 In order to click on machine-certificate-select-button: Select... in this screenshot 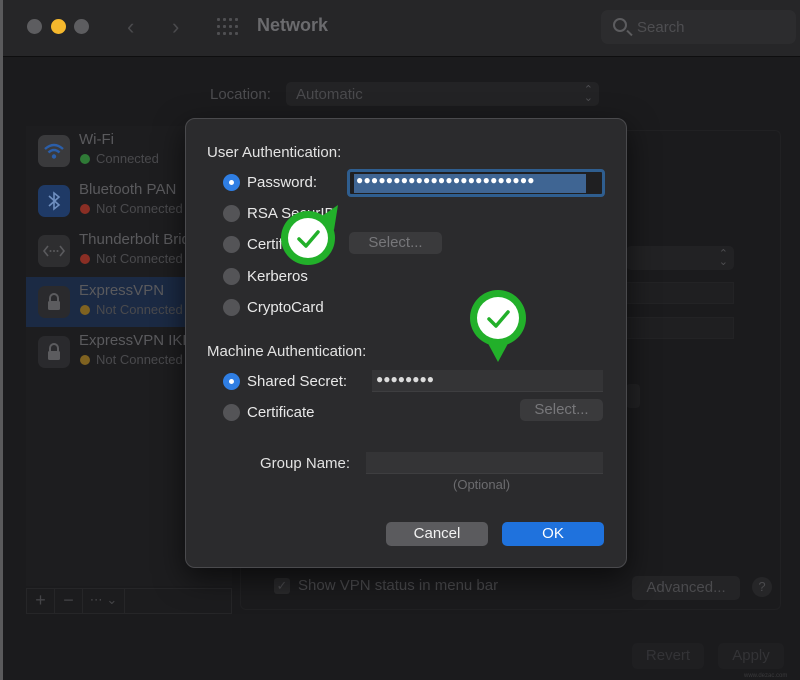, I will do `click(561, 410)`.